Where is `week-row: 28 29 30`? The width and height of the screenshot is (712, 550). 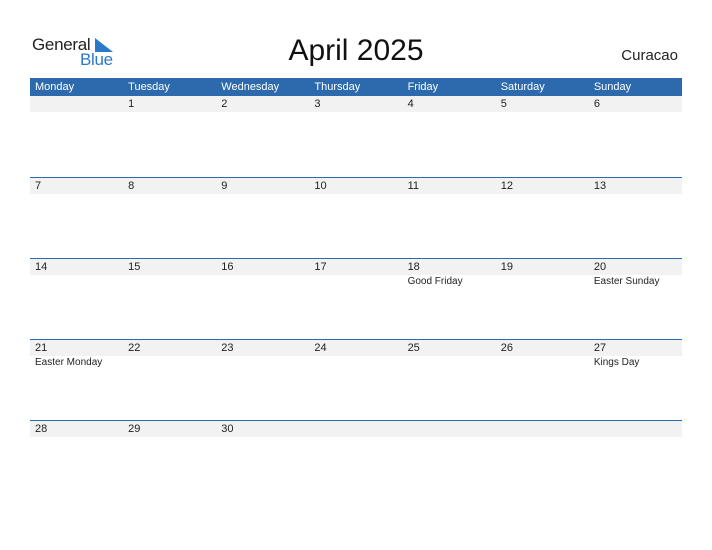
week-row: 28 29 30 is located at coordinates (356, 460).